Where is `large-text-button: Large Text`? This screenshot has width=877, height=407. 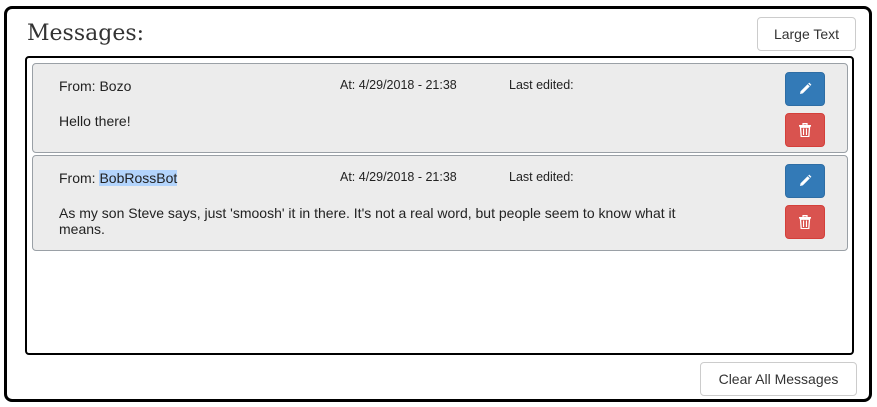 large-text-button: Large Text is located at coordinates (806, 34).